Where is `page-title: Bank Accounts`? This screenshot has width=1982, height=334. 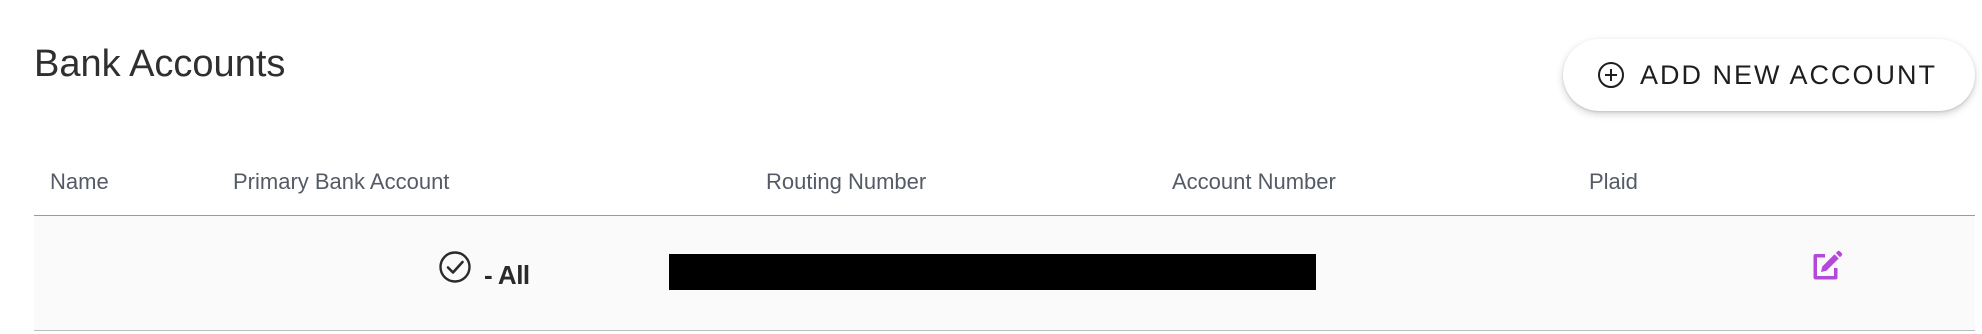 page-title: Bank Accounts is located at coordinates (160, 64).